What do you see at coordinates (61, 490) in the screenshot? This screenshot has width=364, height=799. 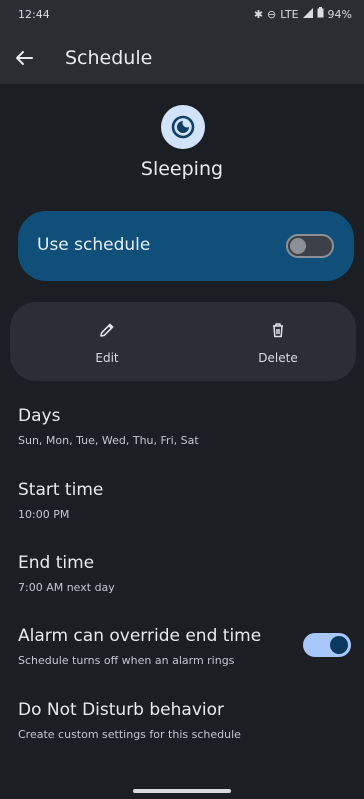 I see `start-time-title: Start time` at bounding box center [61, 490].